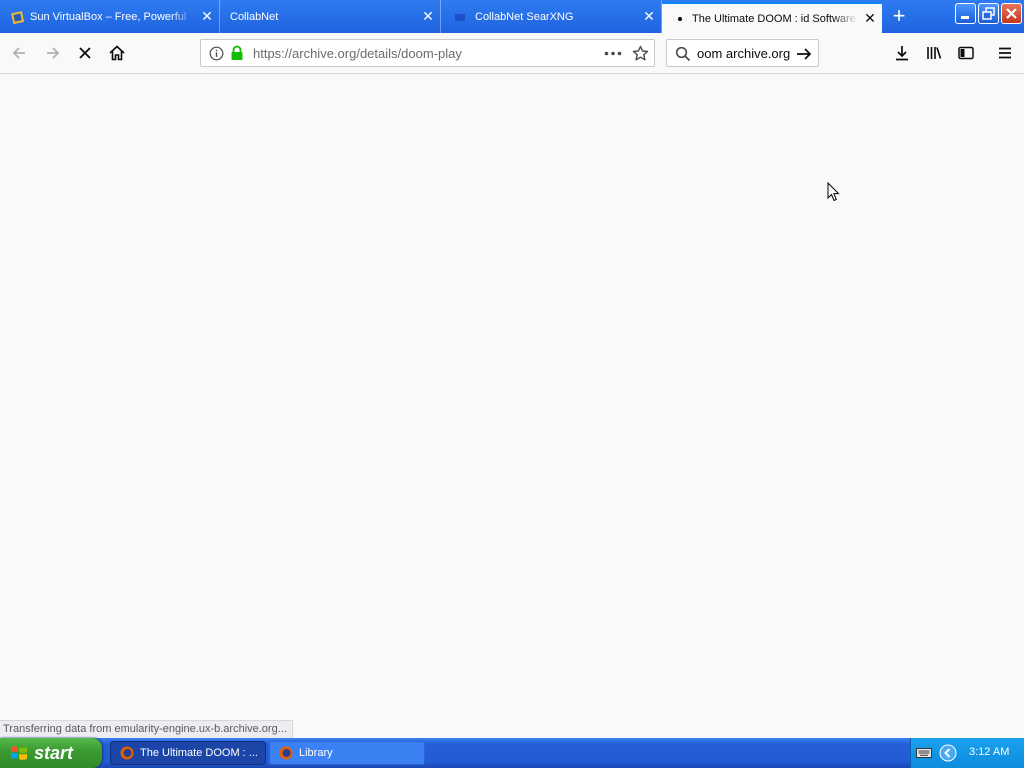 Image resolution: width=1024 pixels, height=768 pixels. I want to click on tab-label: CollabNet SearXNG, so click(524, 16).